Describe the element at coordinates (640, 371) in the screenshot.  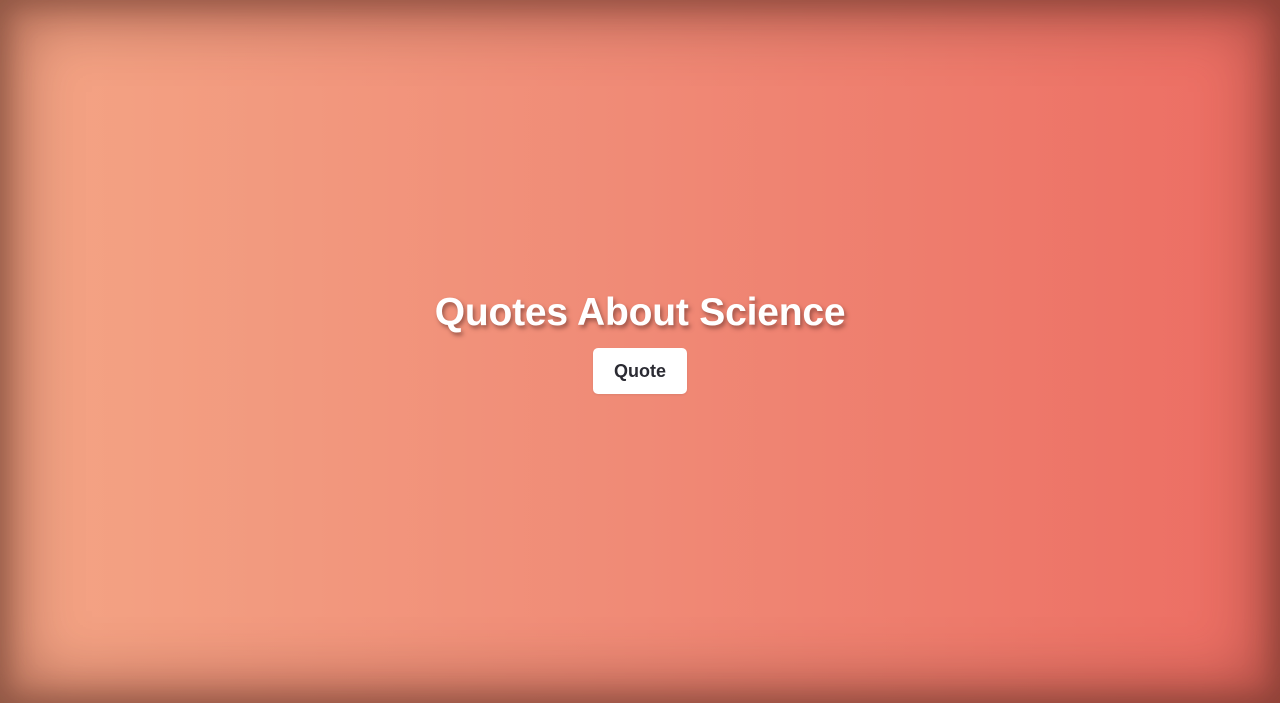
I see `quote-button: Quote` at that location.